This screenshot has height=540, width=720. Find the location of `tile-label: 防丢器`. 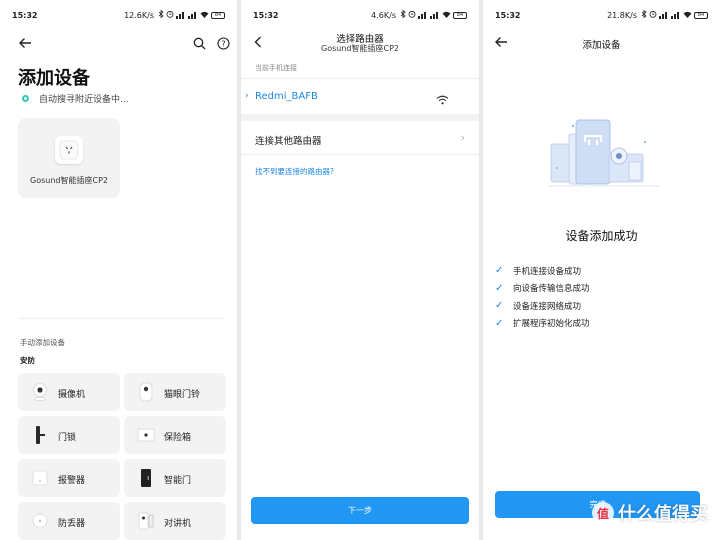

tile-label: 防丢器 is located at coordinates (72, 524).